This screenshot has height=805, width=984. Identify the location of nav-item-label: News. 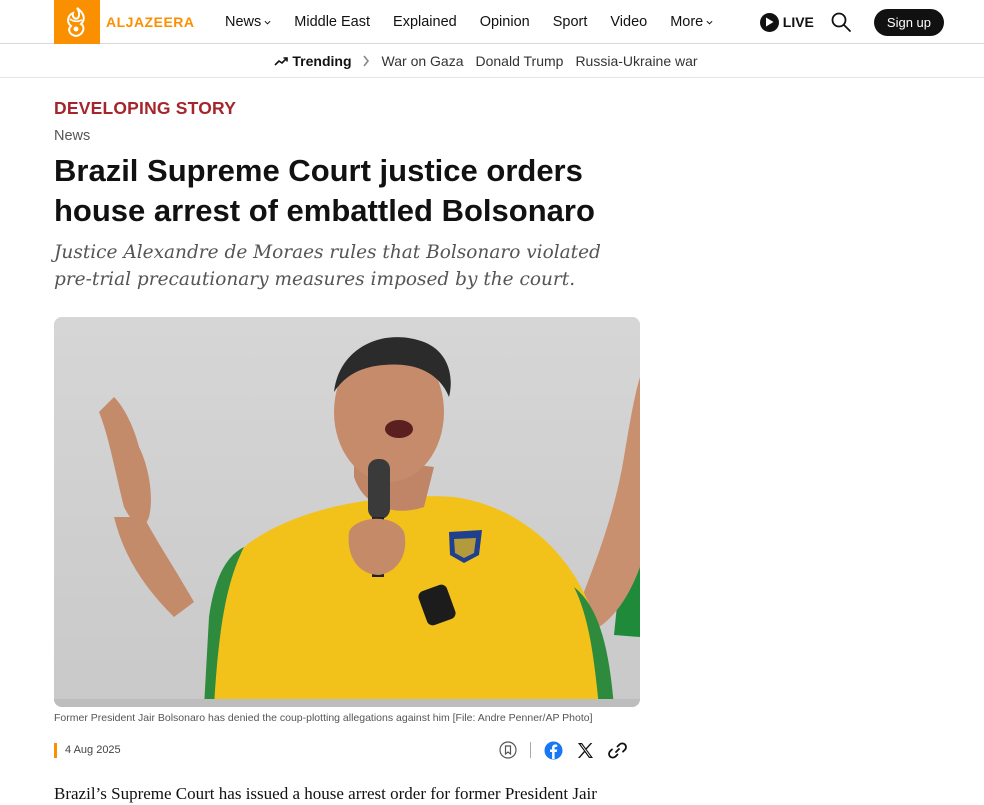
(243, 22).